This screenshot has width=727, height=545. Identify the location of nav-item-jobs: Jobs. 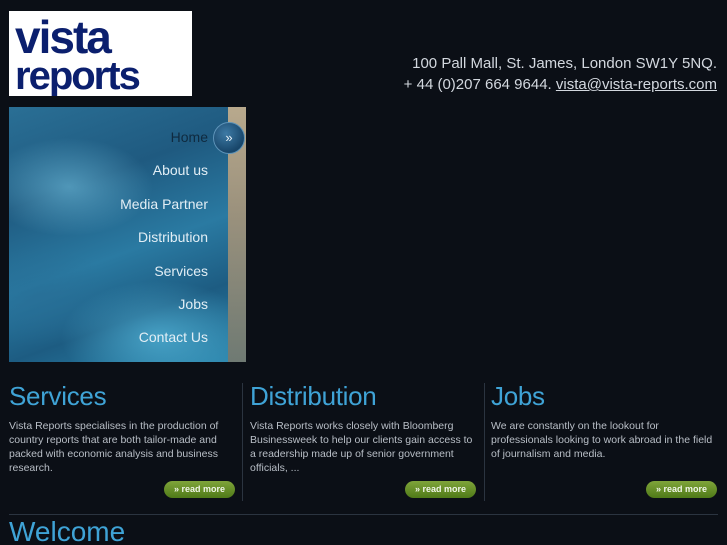
(193, 304).